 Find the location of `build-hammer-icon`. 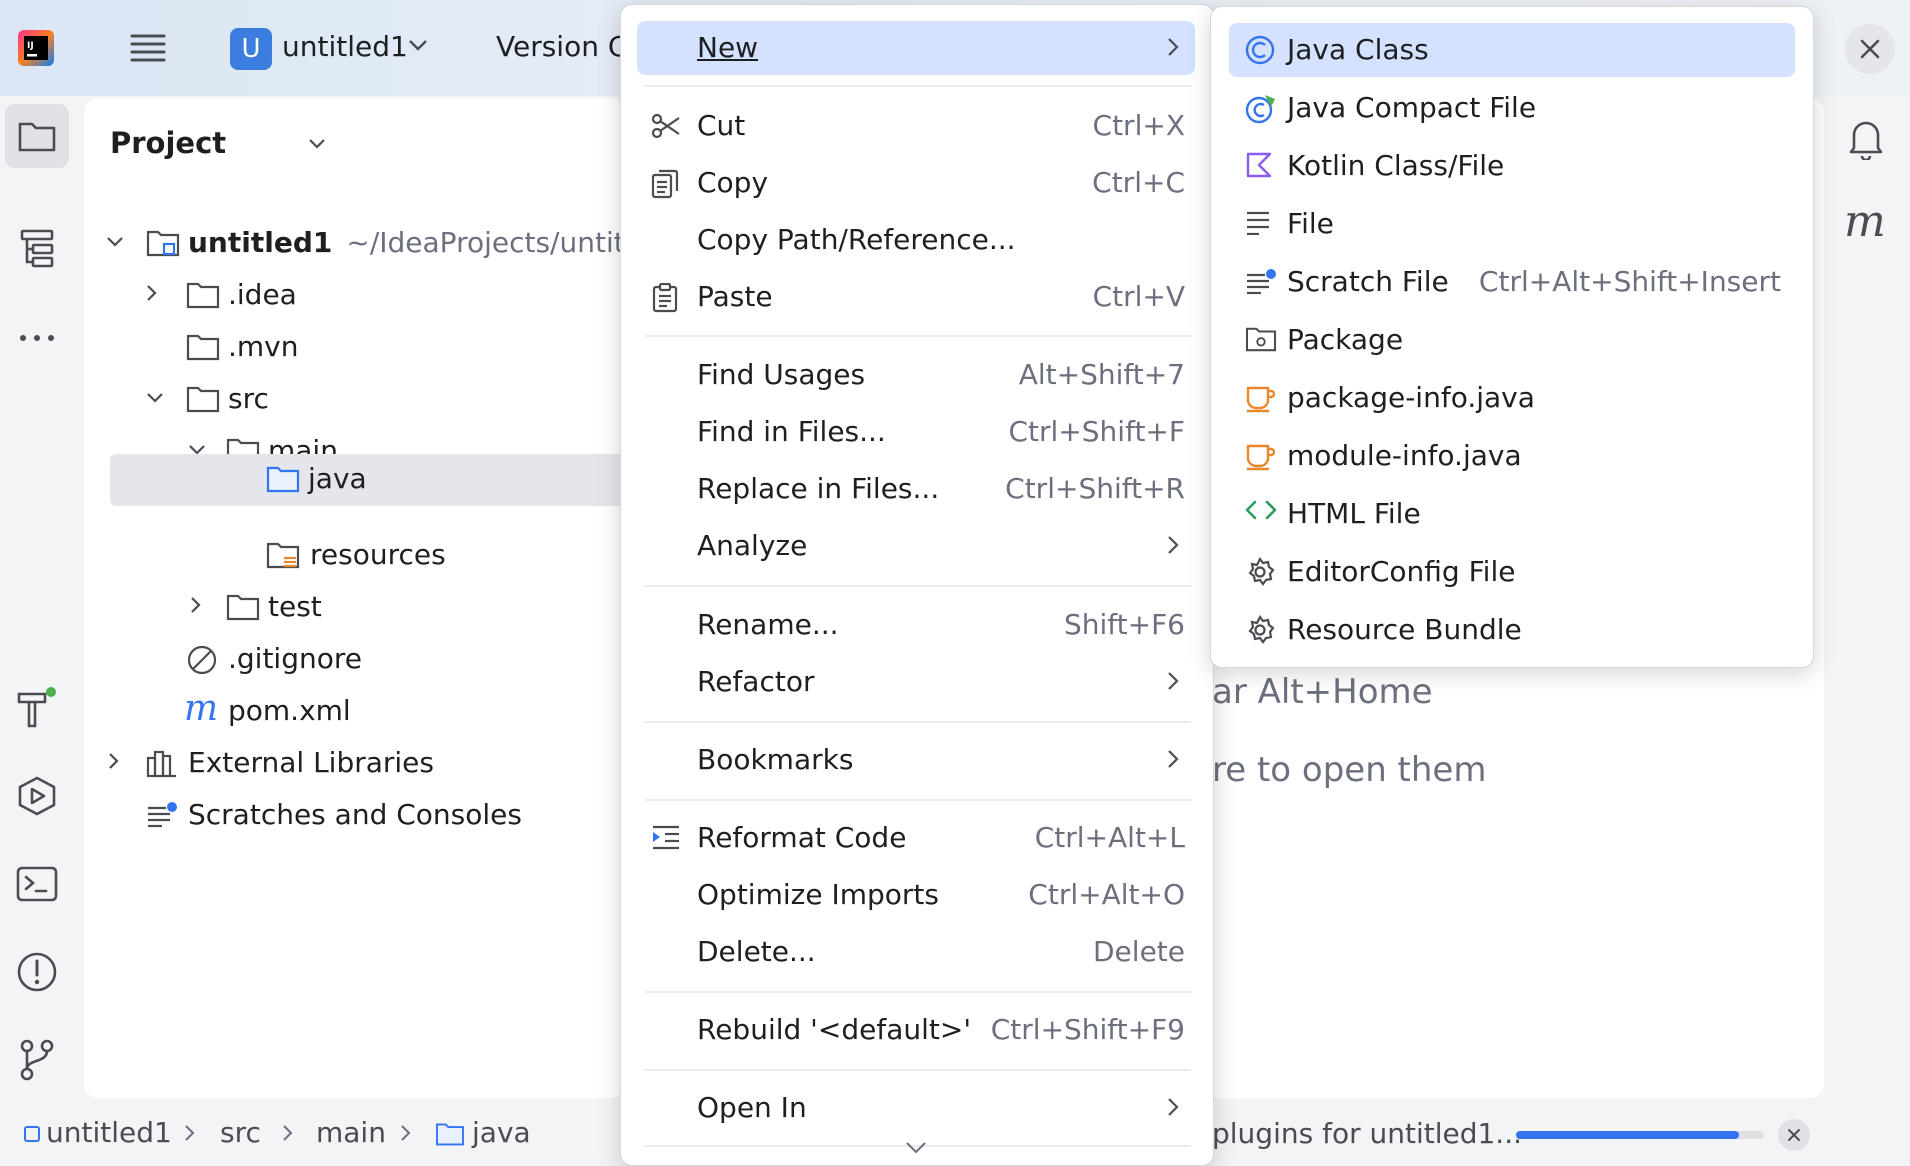

build-hammer-icon is located at coordinates (37, 708).